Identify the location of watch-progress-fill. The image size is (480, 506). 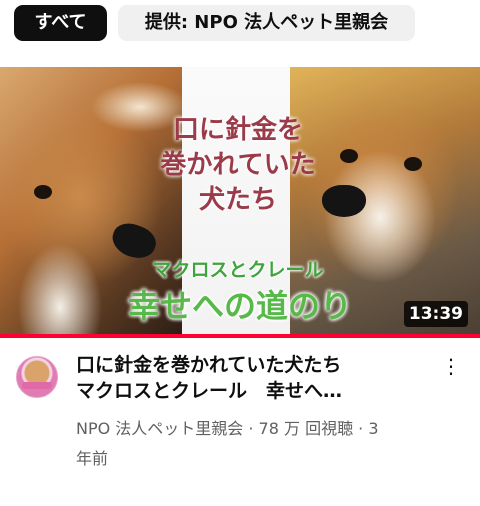
(240, 336).